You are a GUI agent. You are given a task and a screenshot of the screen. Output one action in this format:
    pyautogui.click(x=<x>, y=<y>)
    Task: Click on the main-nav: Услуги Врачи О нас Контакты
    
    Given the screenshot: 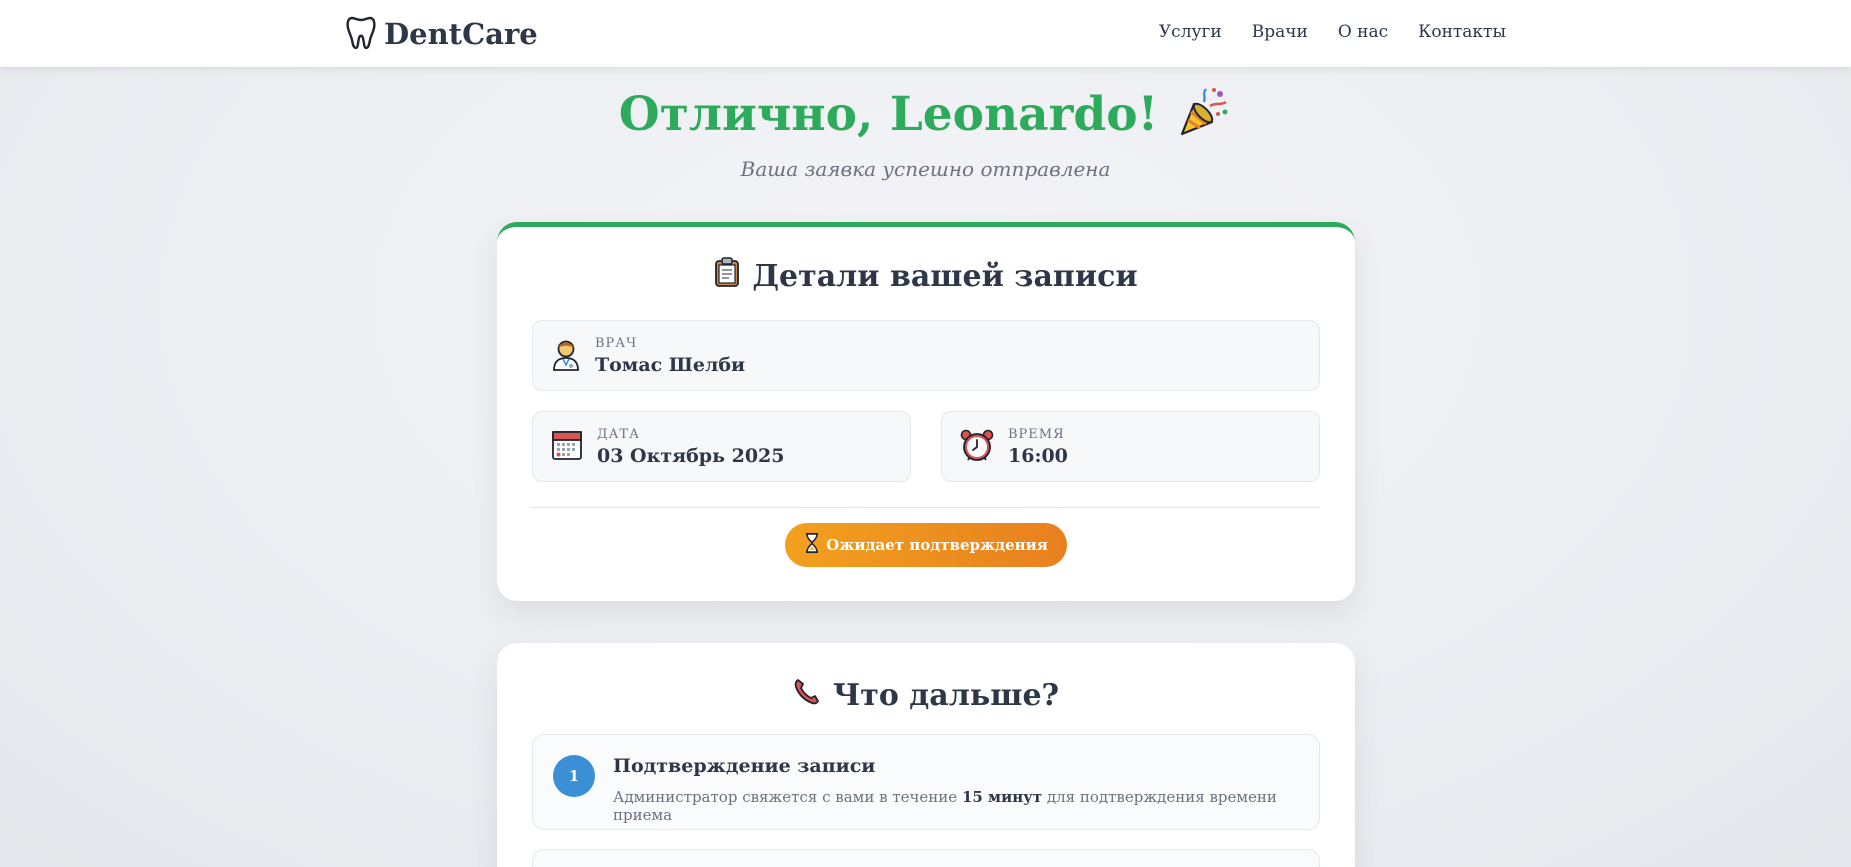 What is the action you would take?
    pyautogui.click(x=1332, y=32)
    